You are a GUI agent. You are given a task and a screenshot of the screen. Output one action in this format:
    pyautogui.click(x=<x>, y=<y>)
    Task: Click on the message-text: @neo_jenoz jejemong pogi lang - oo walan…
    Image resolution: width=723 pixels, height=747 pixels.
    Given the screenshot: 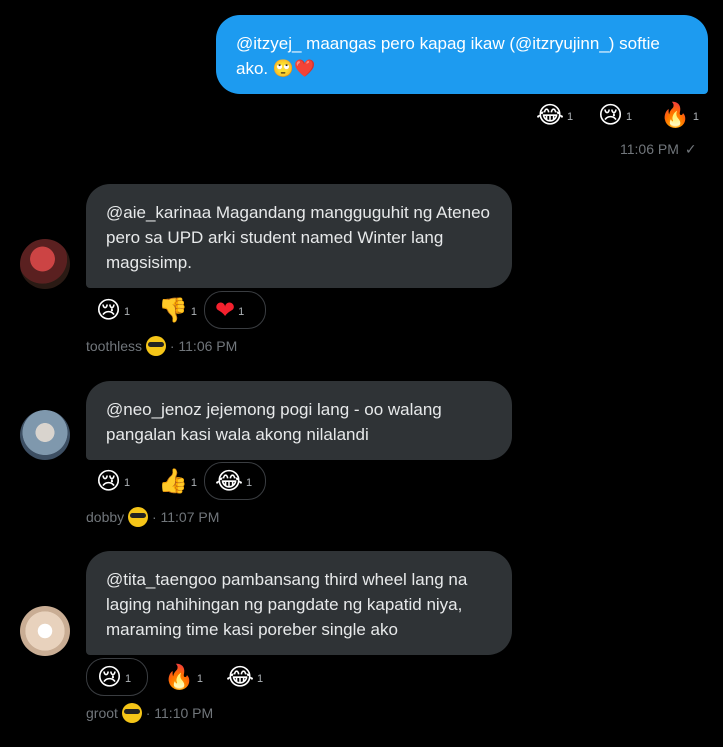 What is the action you would take?
    pyautogui.click(x=274, y=422)
    